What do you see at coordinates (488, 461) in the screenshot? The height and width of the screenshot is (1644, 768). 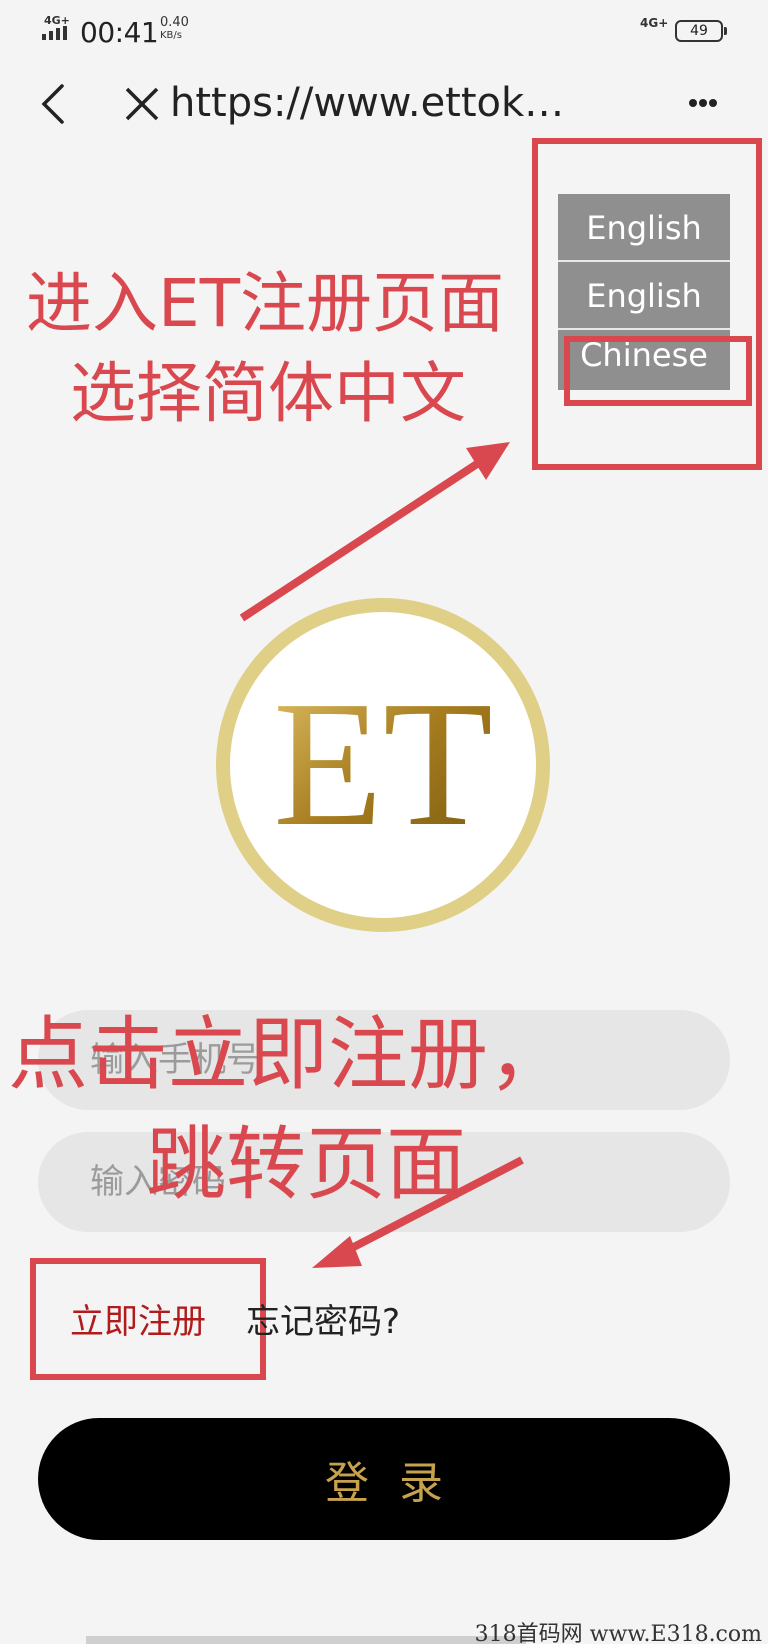 I see `arrow-head-language` at bounding box center [488, 461].